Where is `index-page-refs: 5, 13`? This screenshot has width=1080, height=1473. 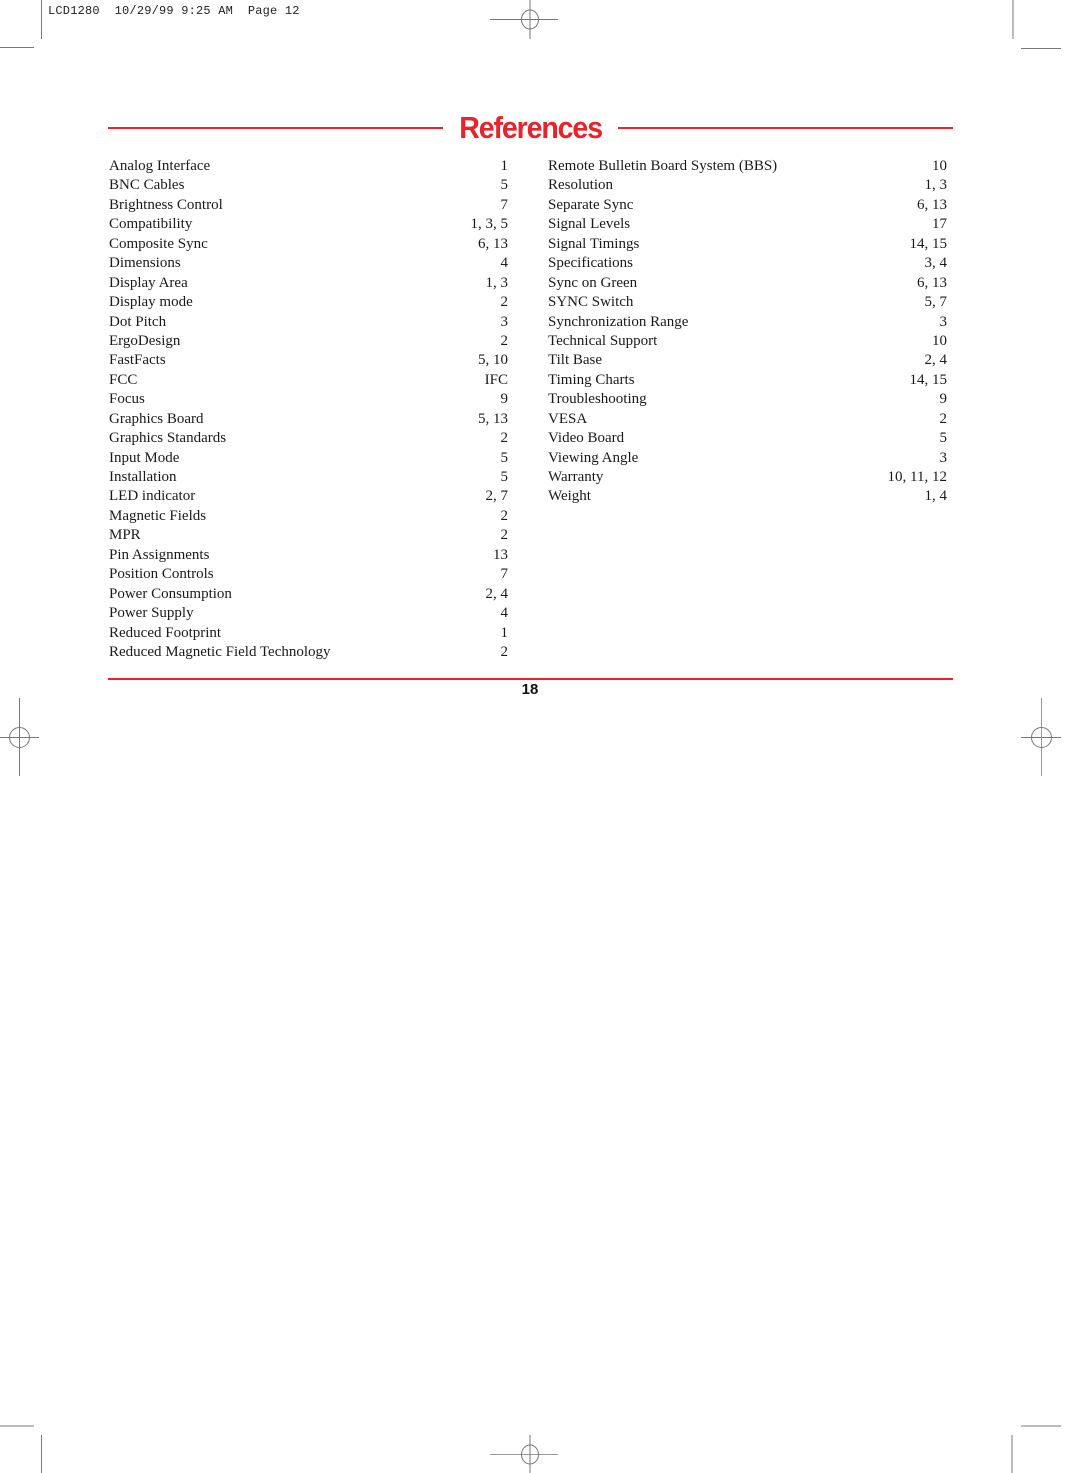 index-page-refs: 5, 13 is located at coordinates (493, 418).